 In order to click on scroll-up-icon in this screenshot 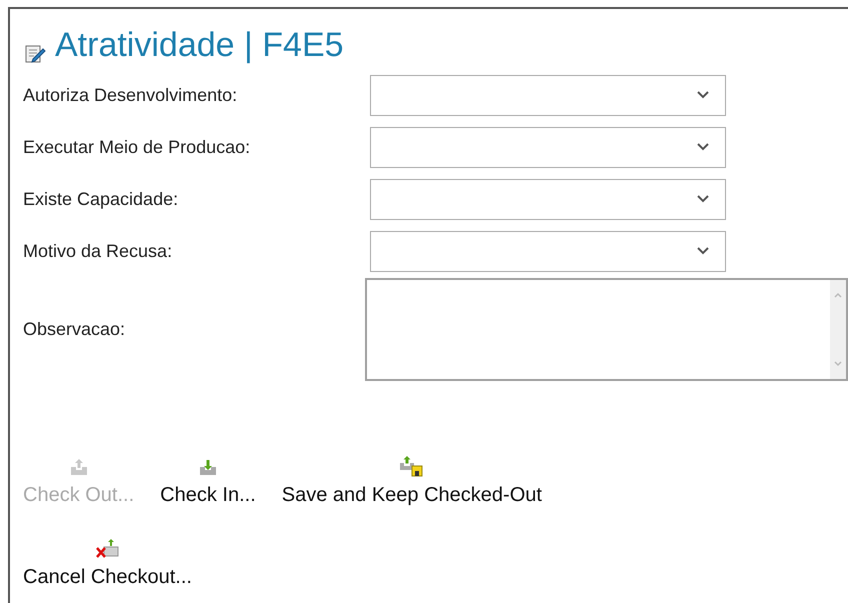, I will do `click(838, 295)`.